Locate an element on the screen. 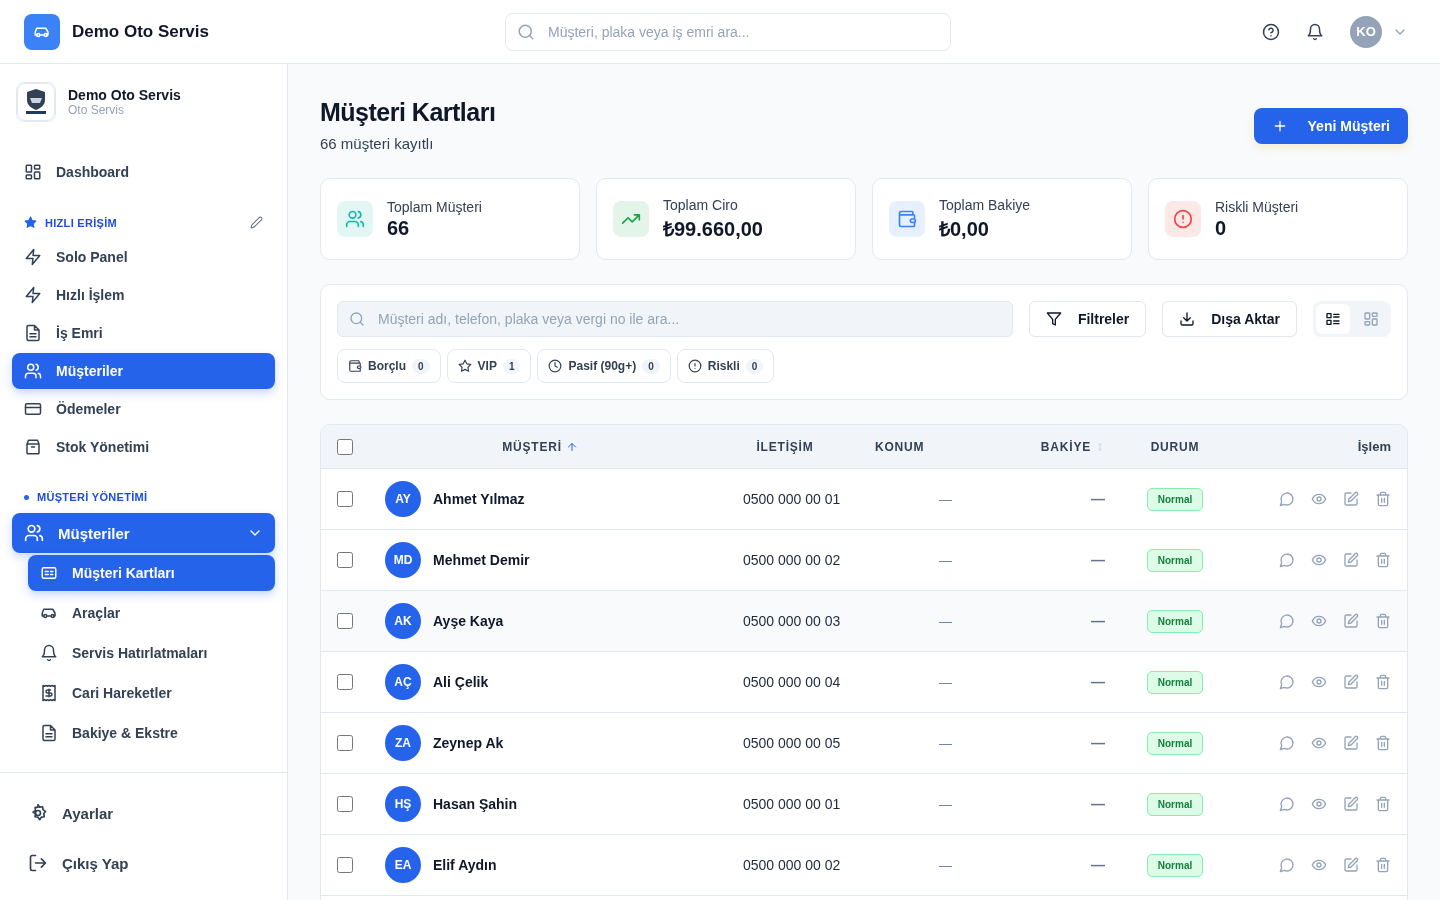  nav-item: Bakiye & Ekstre is located at coordinates (151, 733).